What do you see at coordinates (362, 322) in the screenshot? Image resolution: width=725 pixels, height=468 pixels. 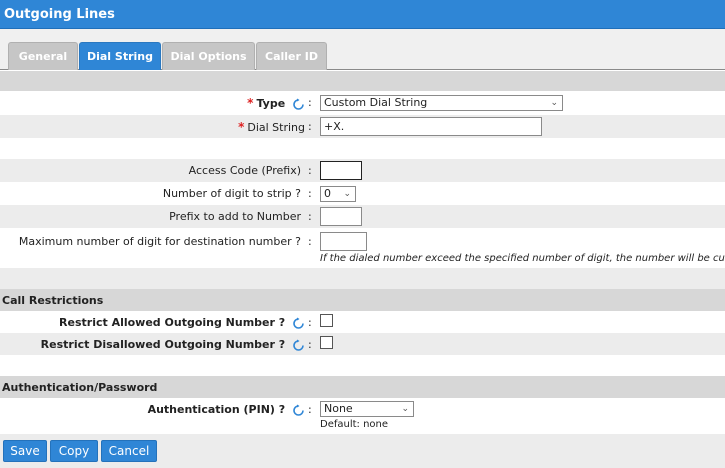 I see `restrict-allowed-row: Restrict Allowed Outgoing Number ? :` at bounding box center [362, 322].